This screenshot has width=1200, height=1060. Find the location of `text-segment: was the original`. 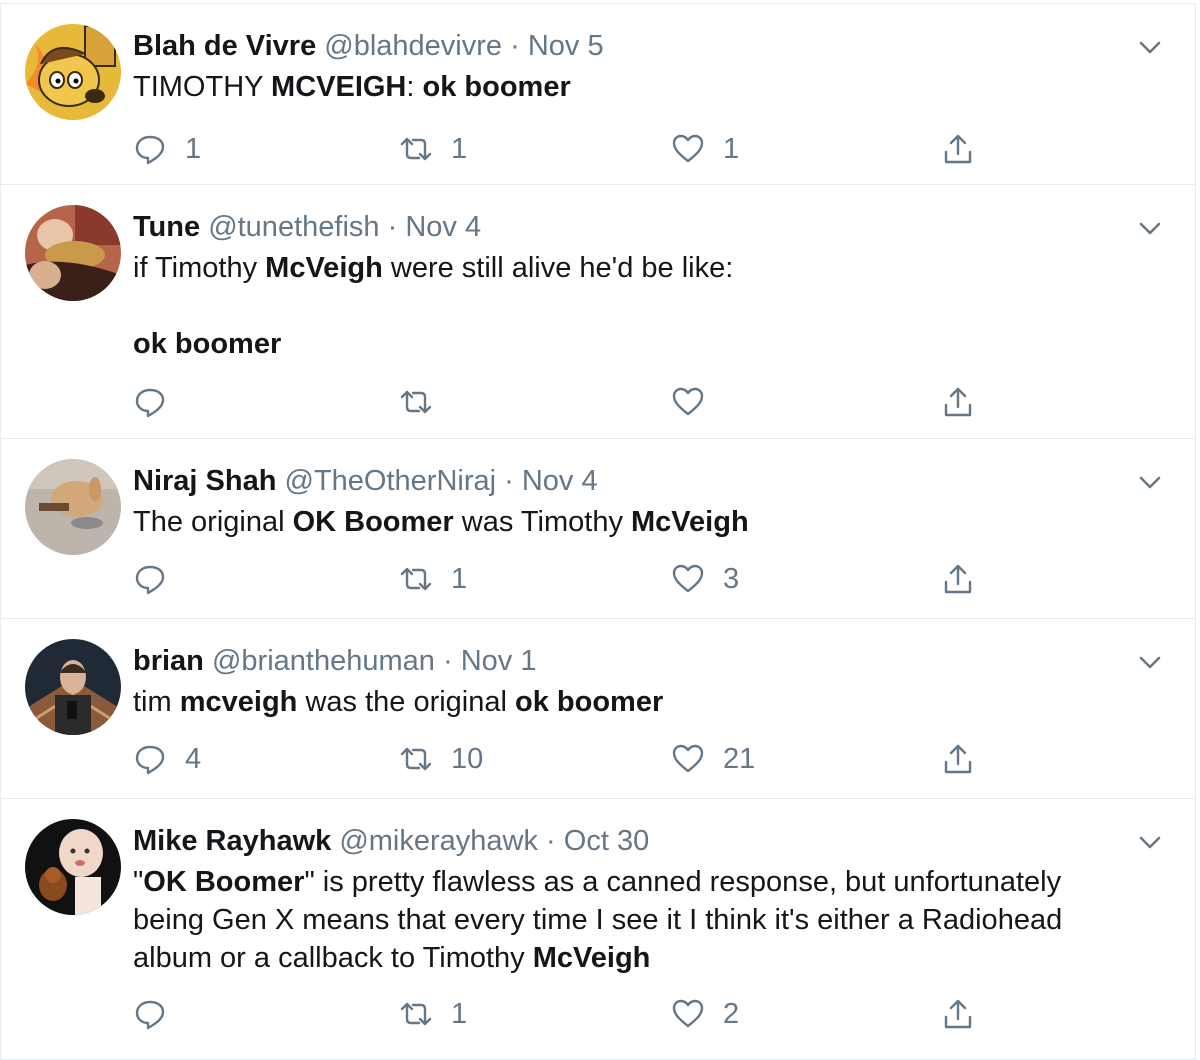

text-segment: was the original is located at coordinates (406, 702).